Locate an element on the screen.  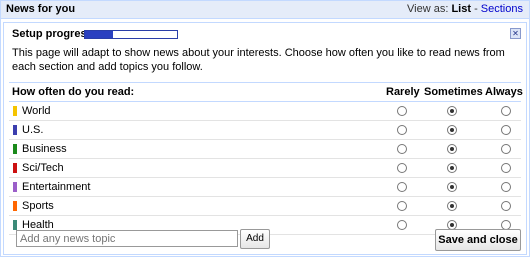
view-as-switcher: View as: List - Sections is located at coordinates (465, 9).